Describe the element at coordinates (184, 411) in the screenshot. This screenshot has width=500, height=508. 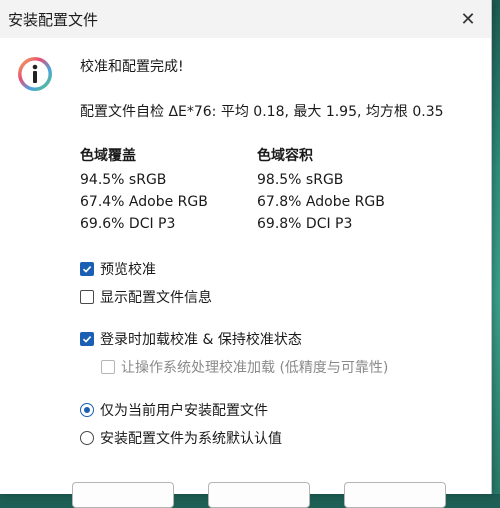
I see `install-current-user-label: 仅为当前用户安装配置文件` at that location.